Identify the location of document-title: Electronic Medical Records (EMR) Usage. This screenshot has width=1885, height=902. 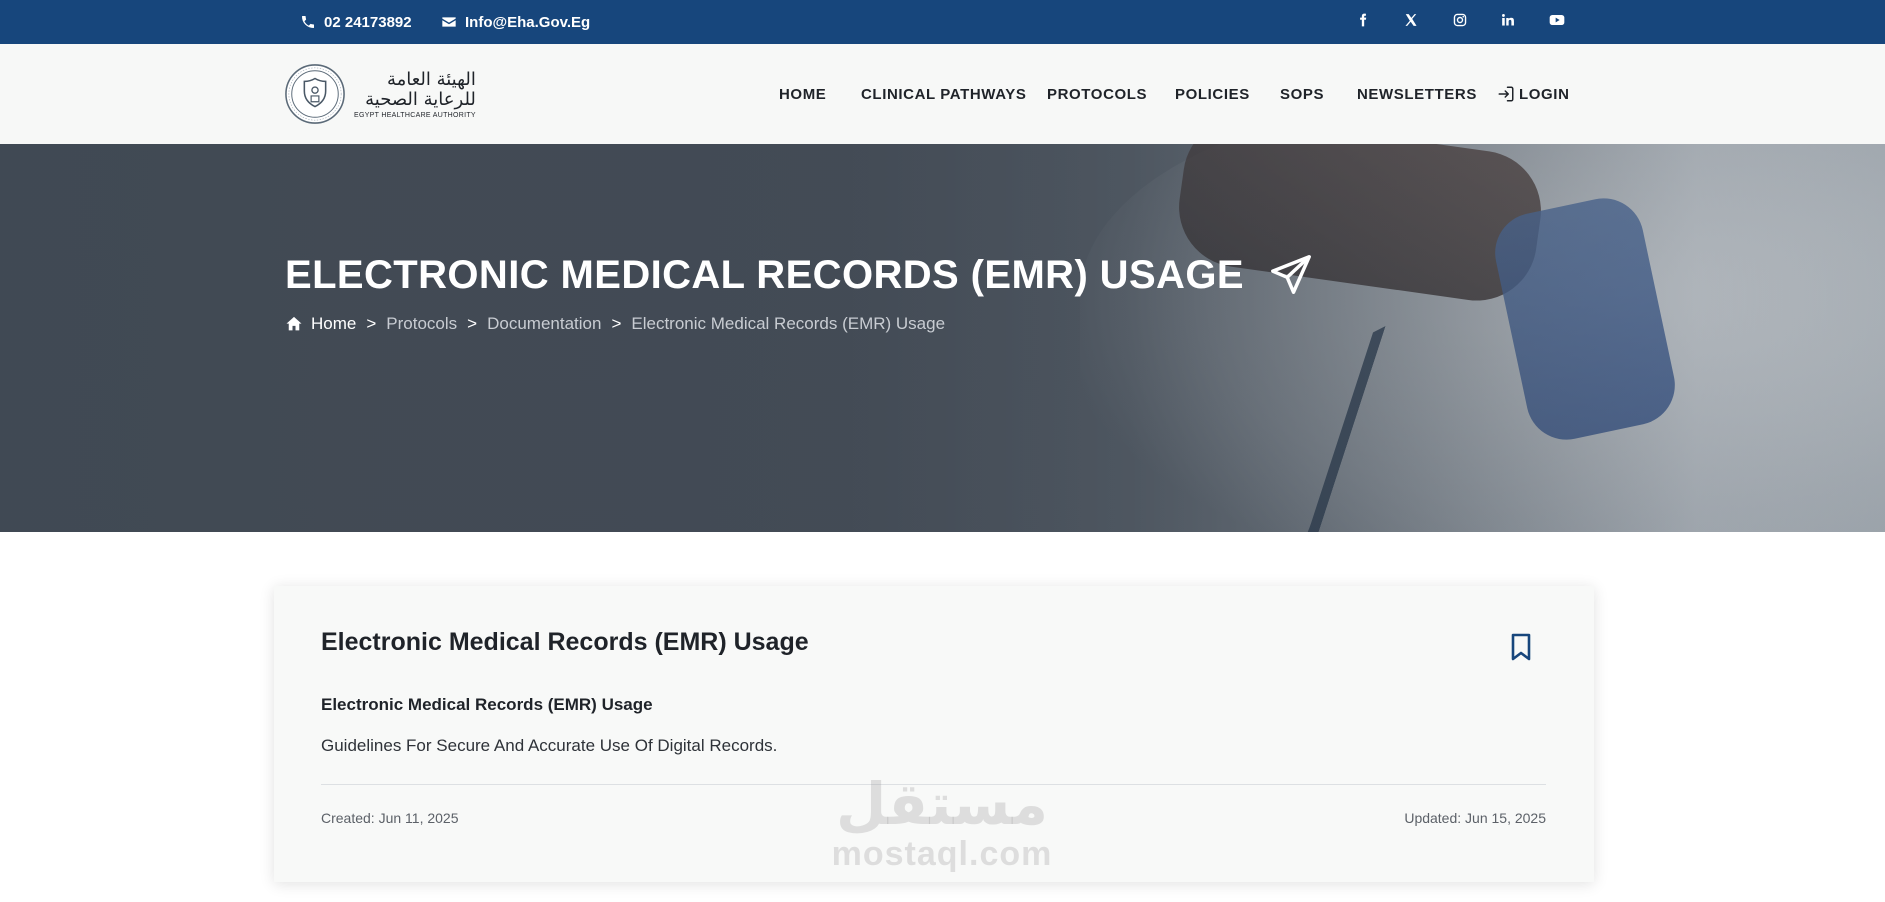
(565, 642).